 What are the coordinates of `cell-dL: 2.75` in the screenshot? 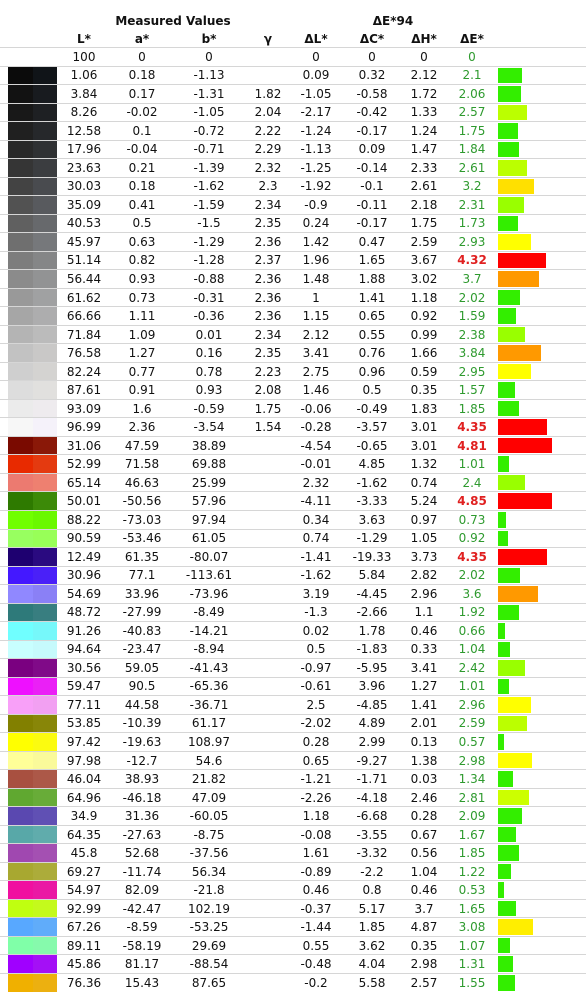 It's located at (316, 371).